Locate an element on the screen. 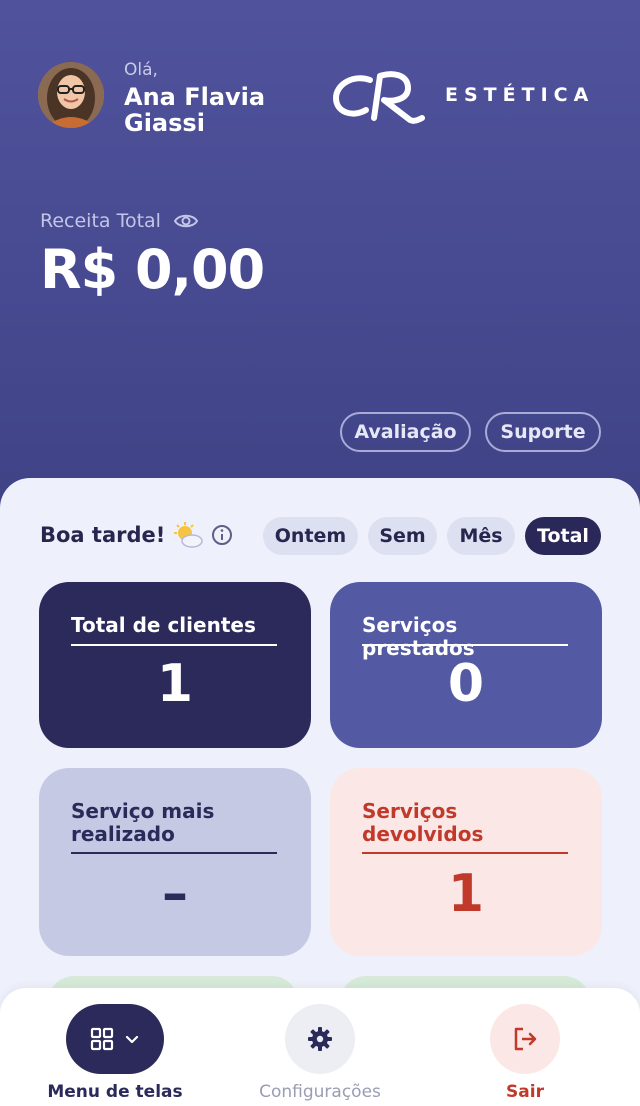 This screenshot has width=640, height=1106. nav-configuracoes: Configurações is located at coordinates (320, 1053).